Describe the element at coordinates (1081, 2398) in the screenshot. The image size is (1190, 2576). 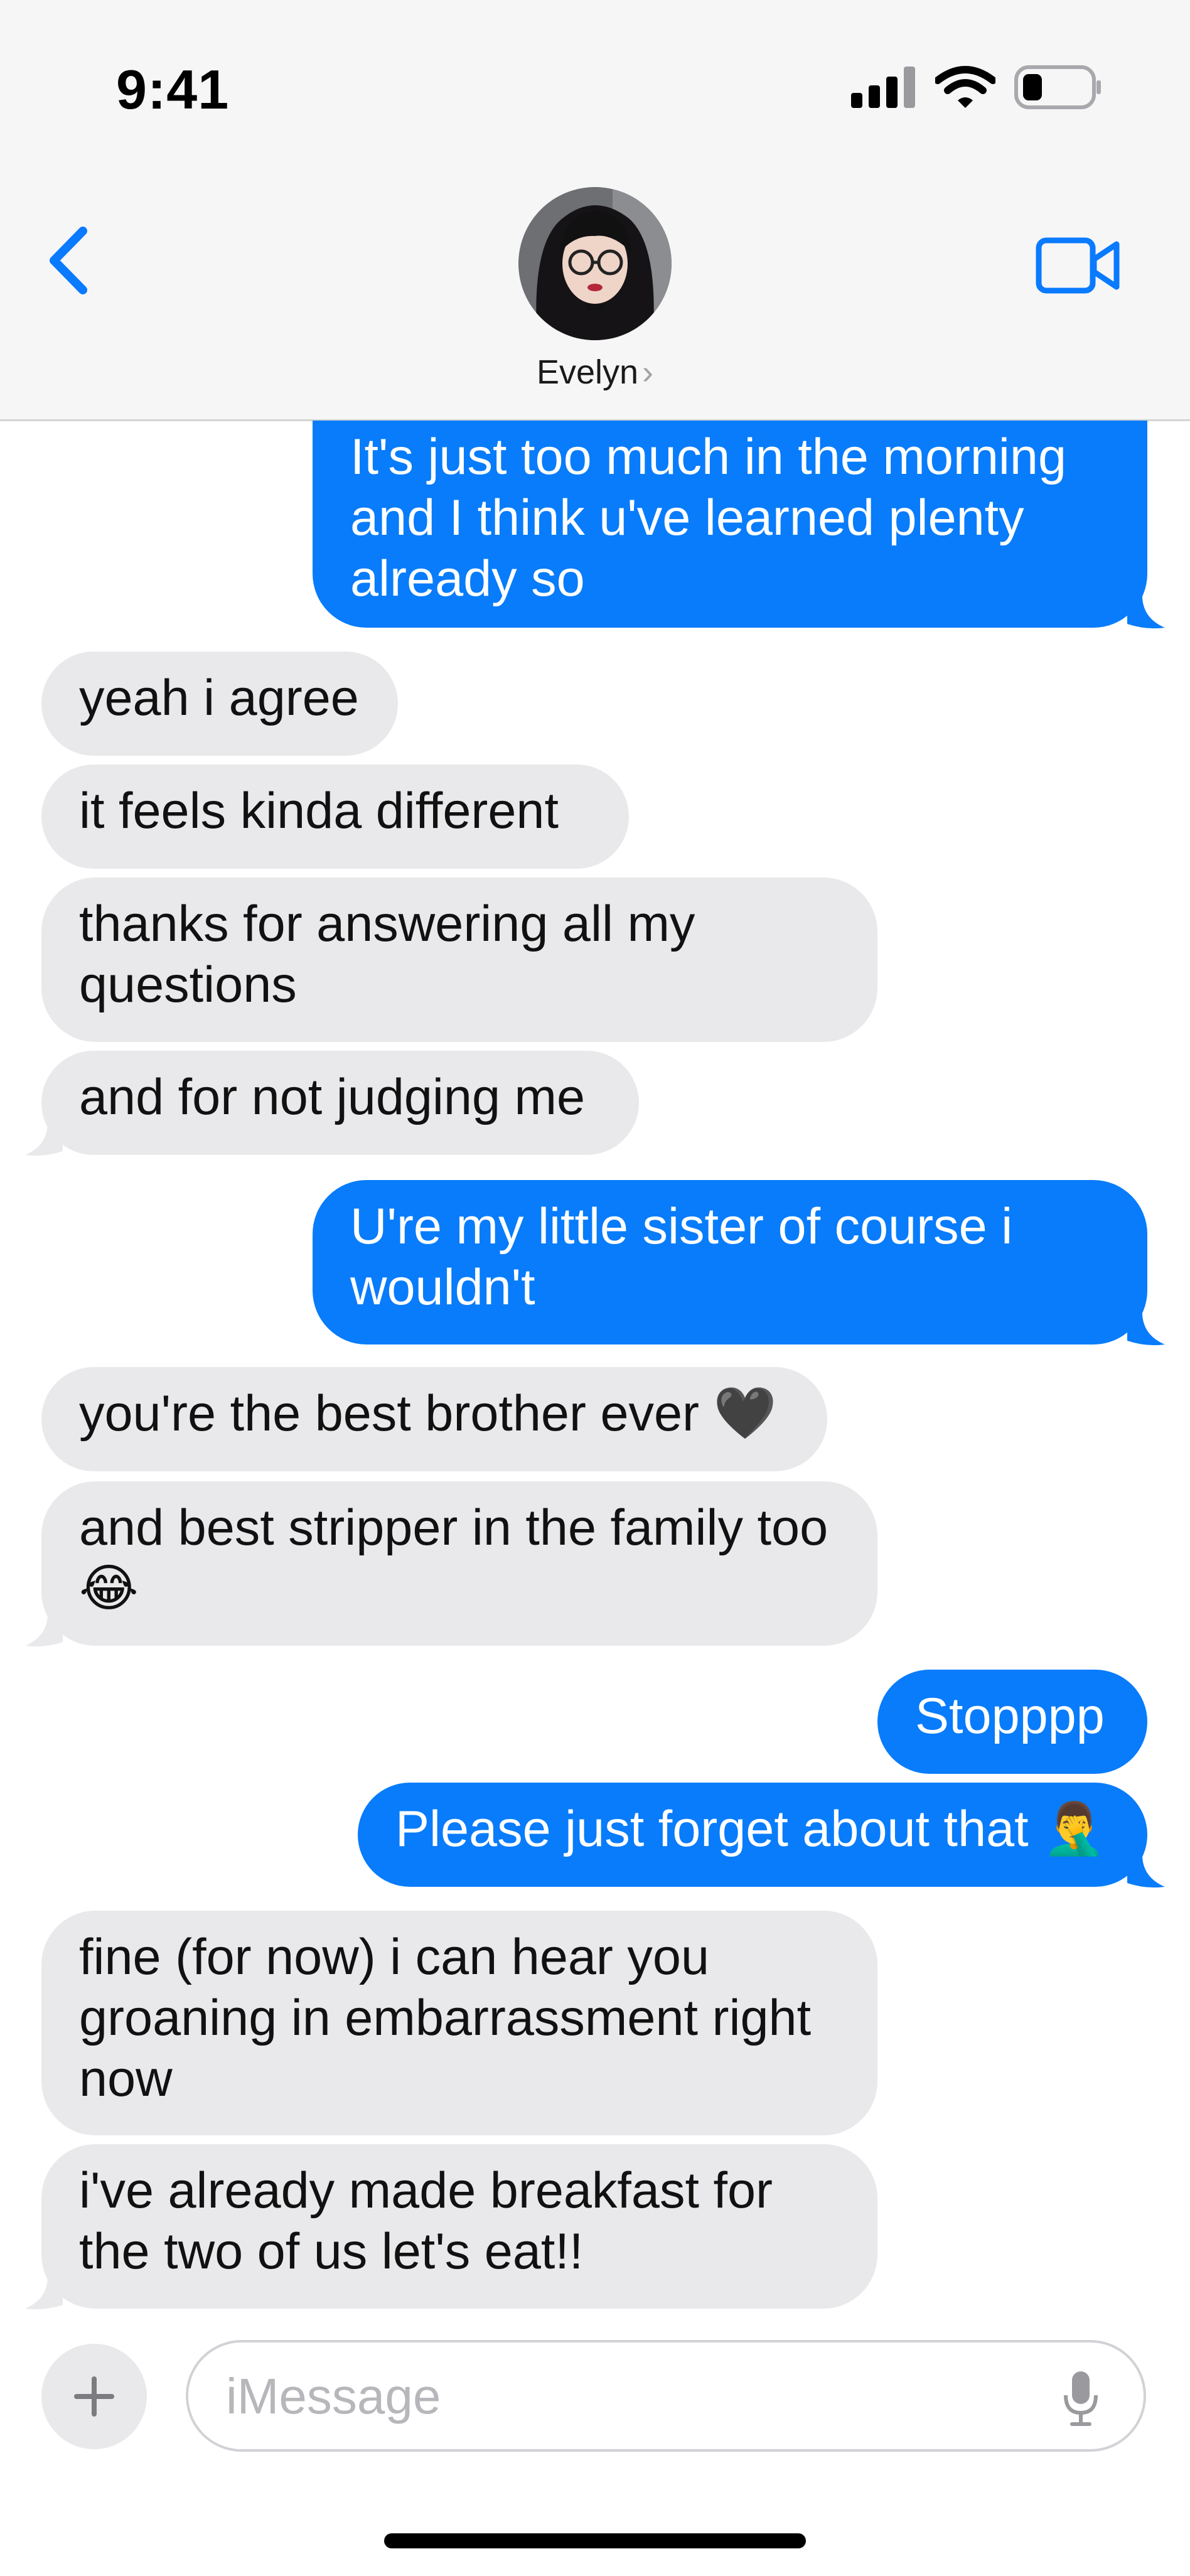
I see `microphone-icon` at that location.